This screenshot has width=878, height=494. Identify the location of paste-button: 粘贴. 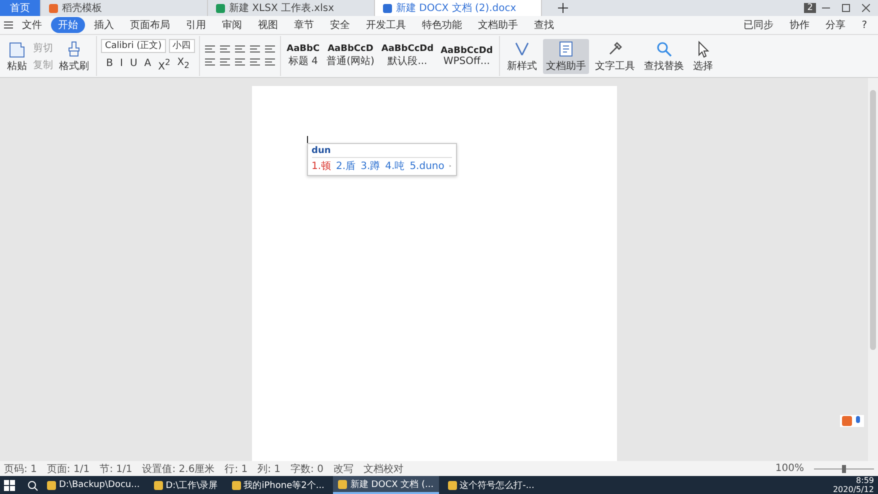
(17, 56).